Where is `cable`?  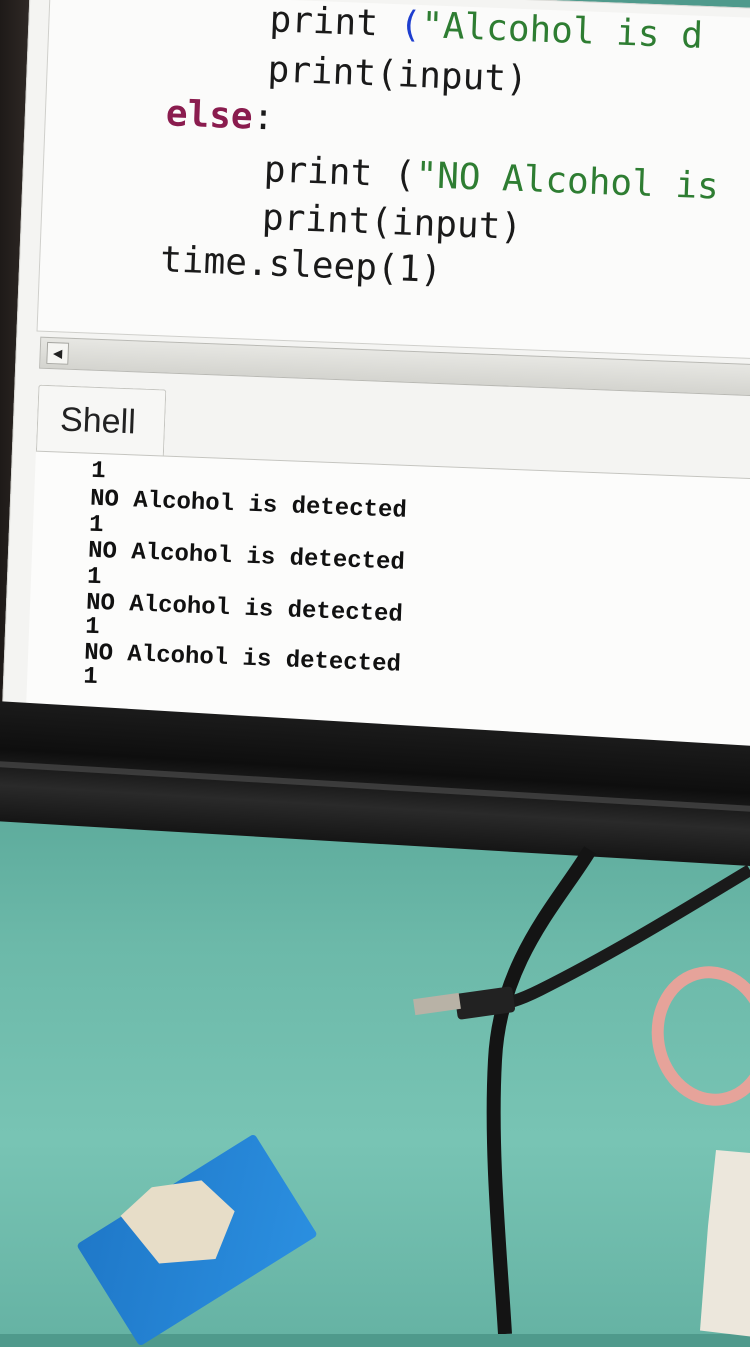
cable is located at coordinates (541, 1090).